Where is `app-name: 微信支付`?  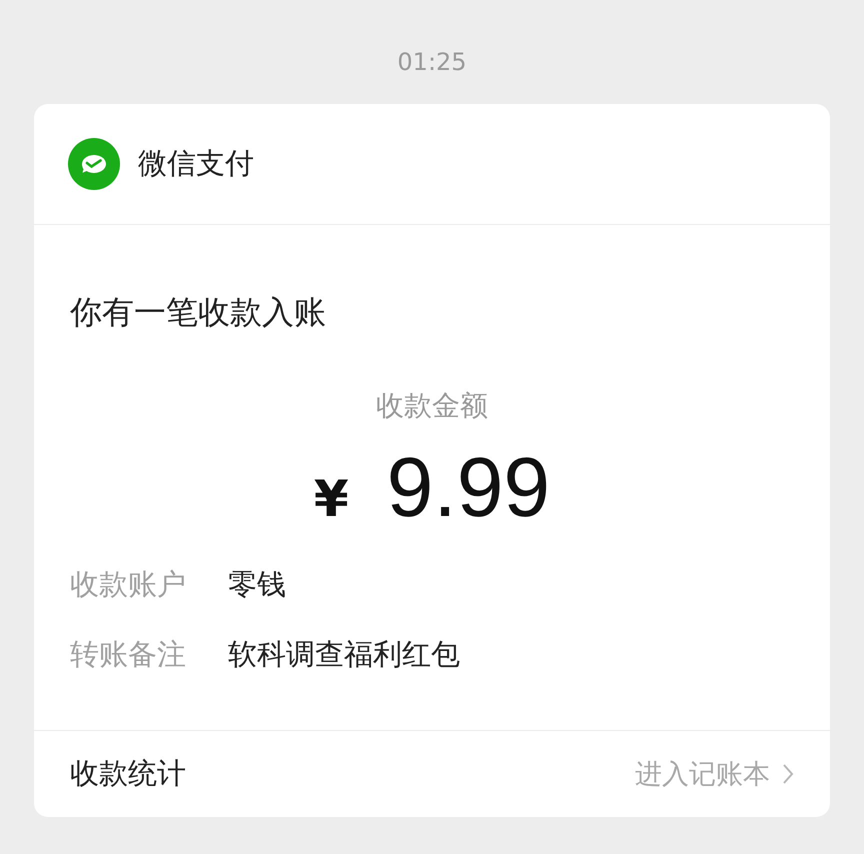
app-name: 微信支付 is located at coordinates (196, 163).